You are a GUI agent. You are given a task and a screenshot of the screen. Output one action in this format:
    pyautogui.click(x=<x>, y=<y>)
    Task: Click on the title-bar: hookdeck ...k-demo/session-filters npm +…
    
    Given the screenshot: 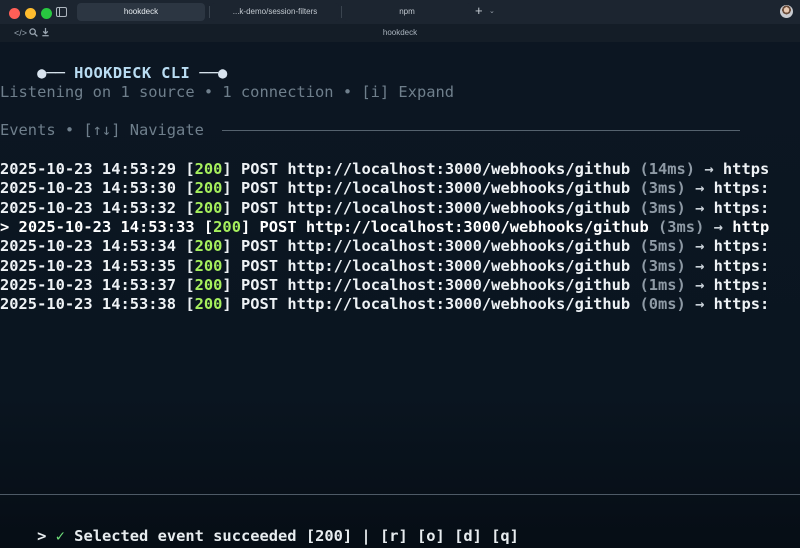 What is the action you would take?
    pyautogui.click(x=400, y=12)
    